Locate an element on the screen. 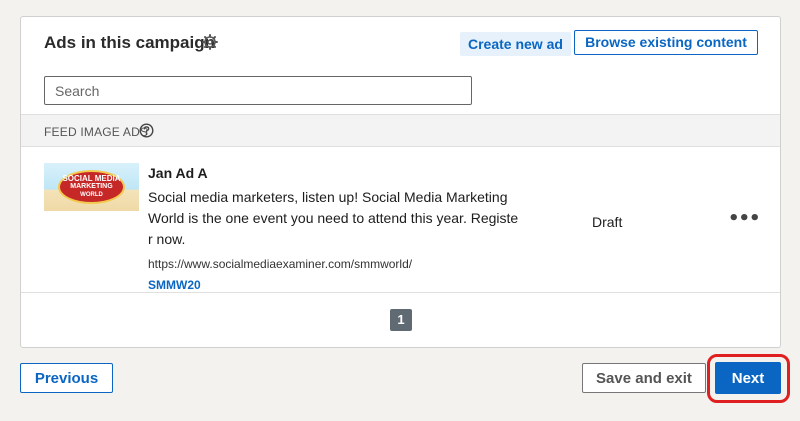  logo-line-2: MARKETING is located at coordinates (91, 186).